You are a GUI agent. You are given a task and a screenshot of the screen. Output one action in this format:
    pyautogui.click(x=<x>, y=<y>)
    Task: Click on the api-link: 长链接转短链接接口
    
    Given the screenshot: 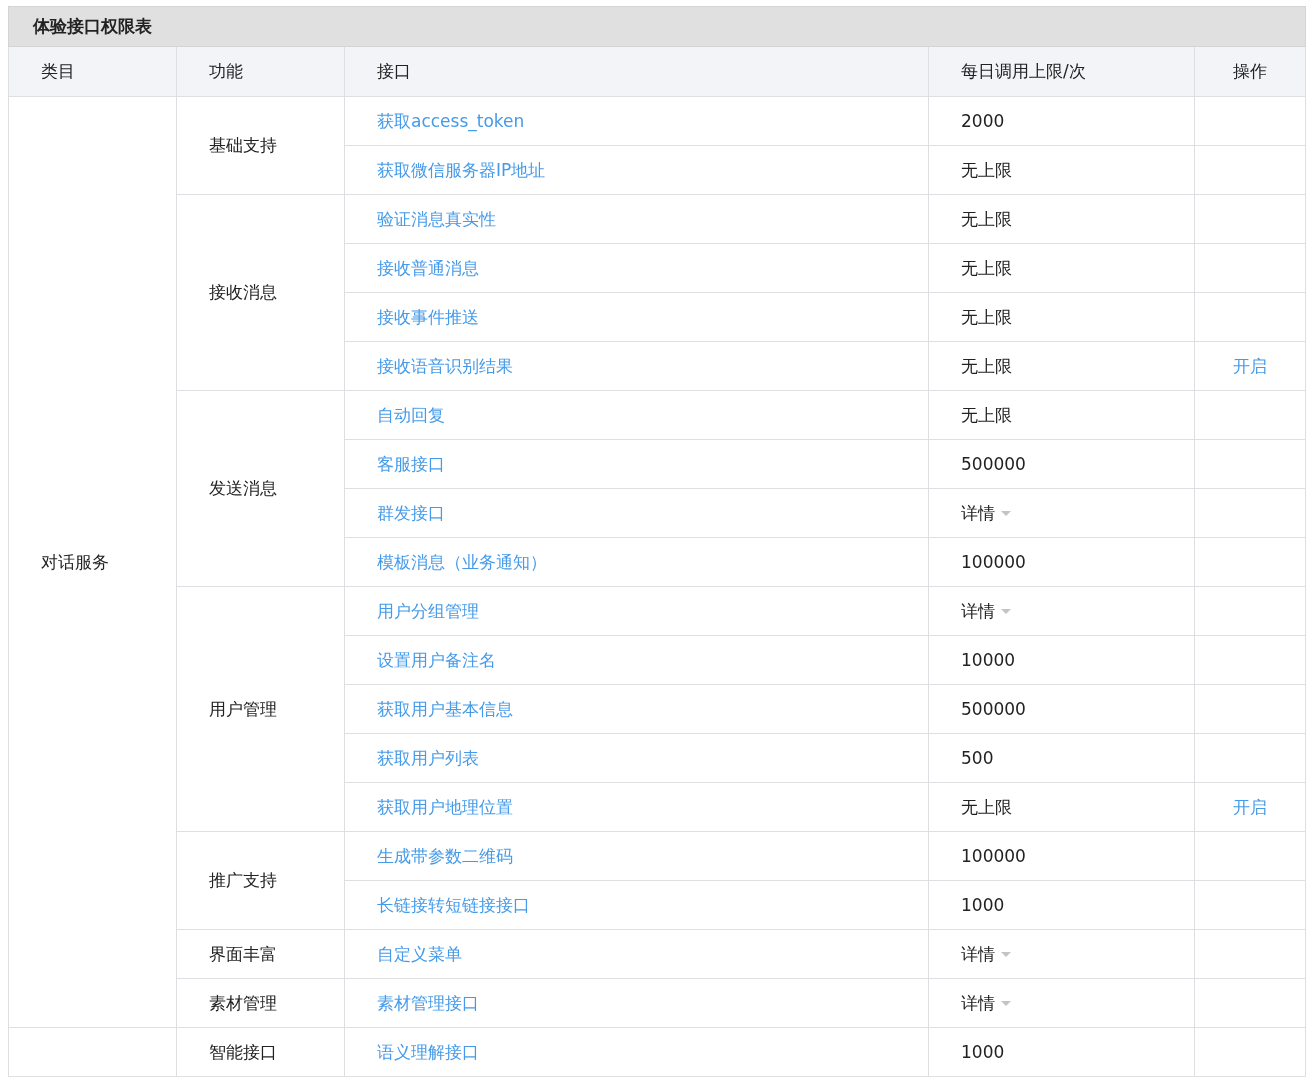 What is the action you would take?
    pyautogui.click(x=453, y=904)
    